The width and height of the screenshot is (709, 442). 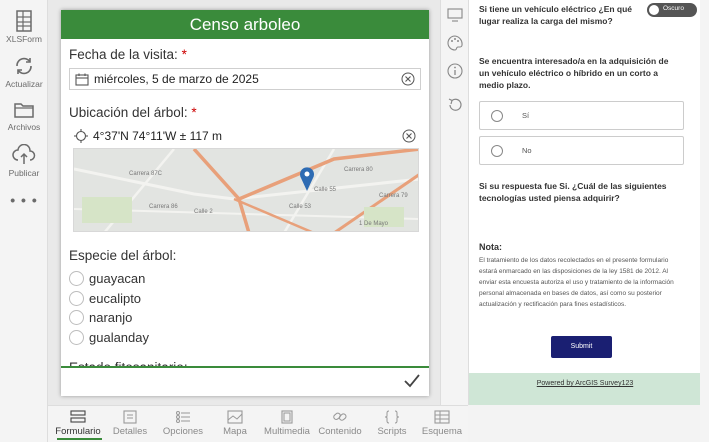 What do you see at coordinates (358, 170) in the screenshot?
I see `map-label: Carrera 80` at bounding box center [358, 170].